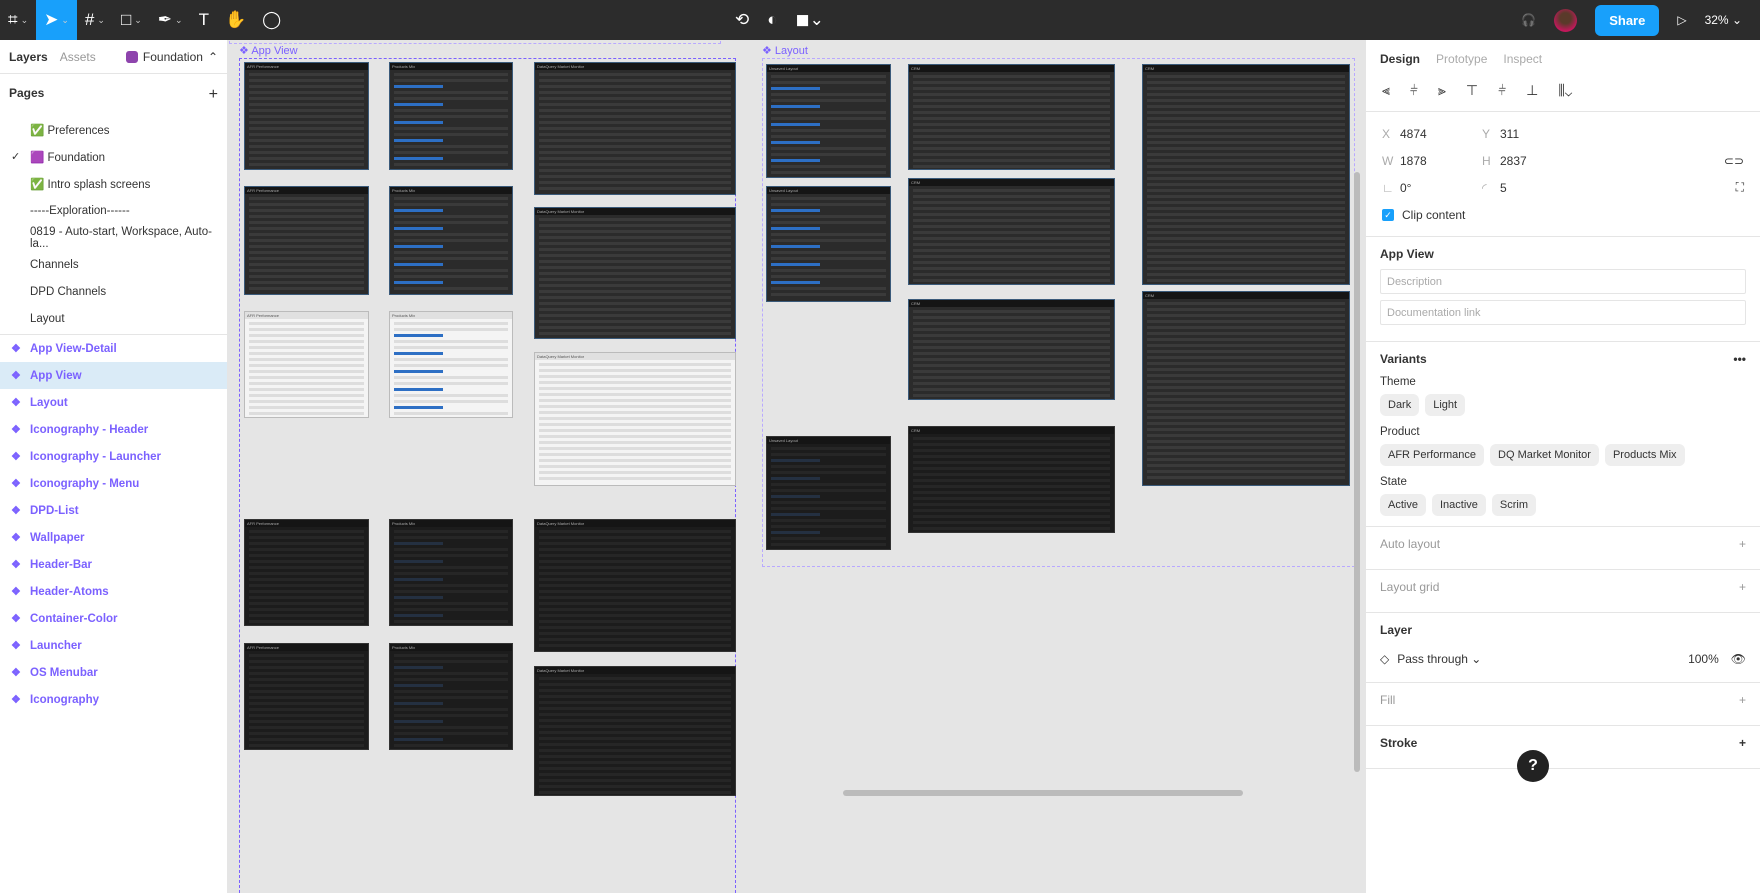 This screenshot has height=893, width=1760. Describe the element at coordinates (170, 20) in the screenshot. I see `pen-tool: ✒ ⌄` at that location.